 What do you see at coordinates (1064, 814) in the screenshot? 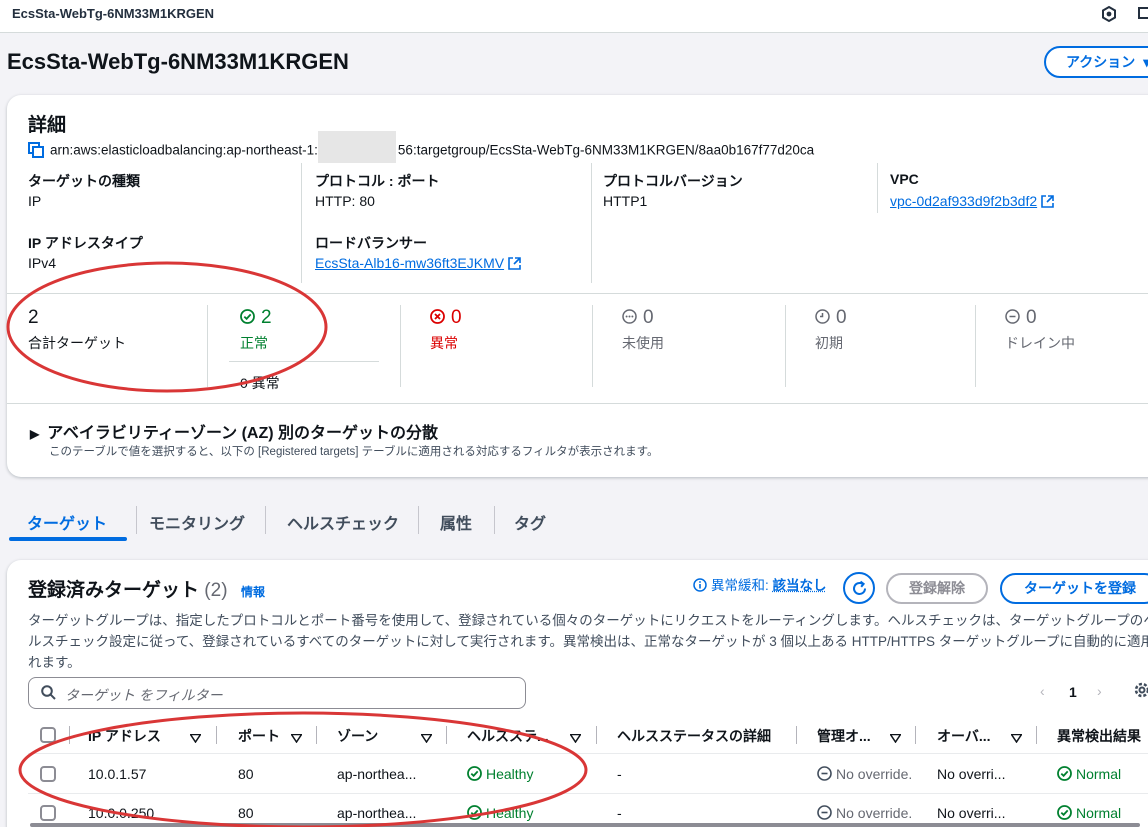
I see `success-check-icon` at bounding box center [1064, 814].